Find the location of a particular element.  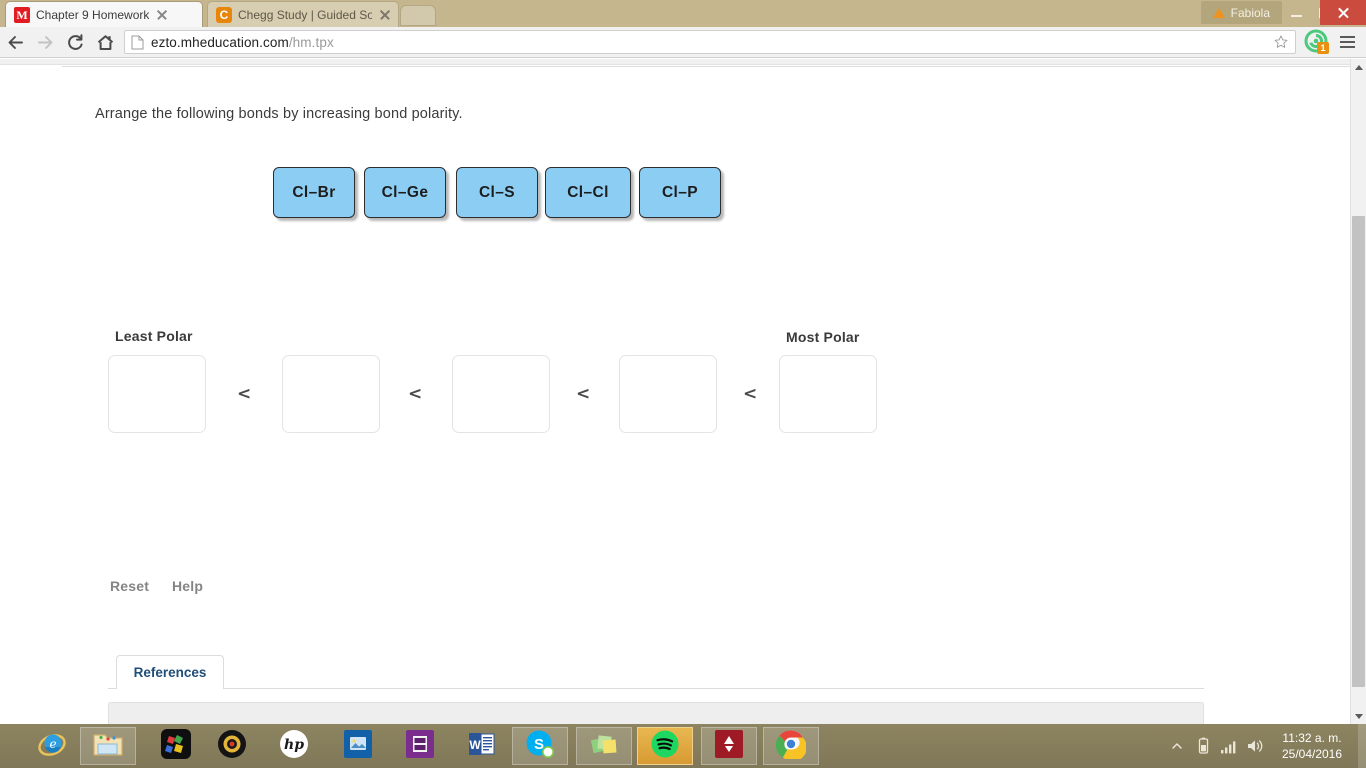

url-domain: ezto.mheducation.com is located at coordinates (220, 42).